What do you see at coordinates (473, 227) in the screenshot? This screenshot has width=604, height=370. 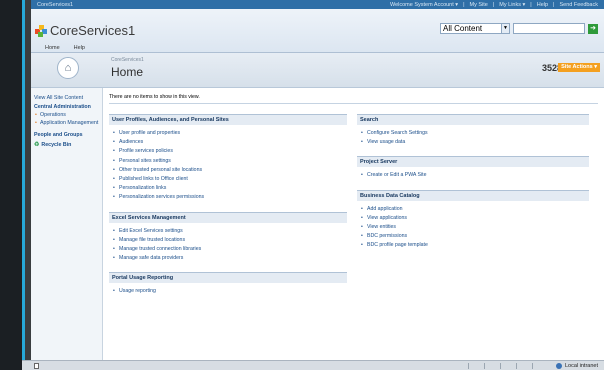 I see `view-entities-link: View entities` at bounding box center [473, 227].